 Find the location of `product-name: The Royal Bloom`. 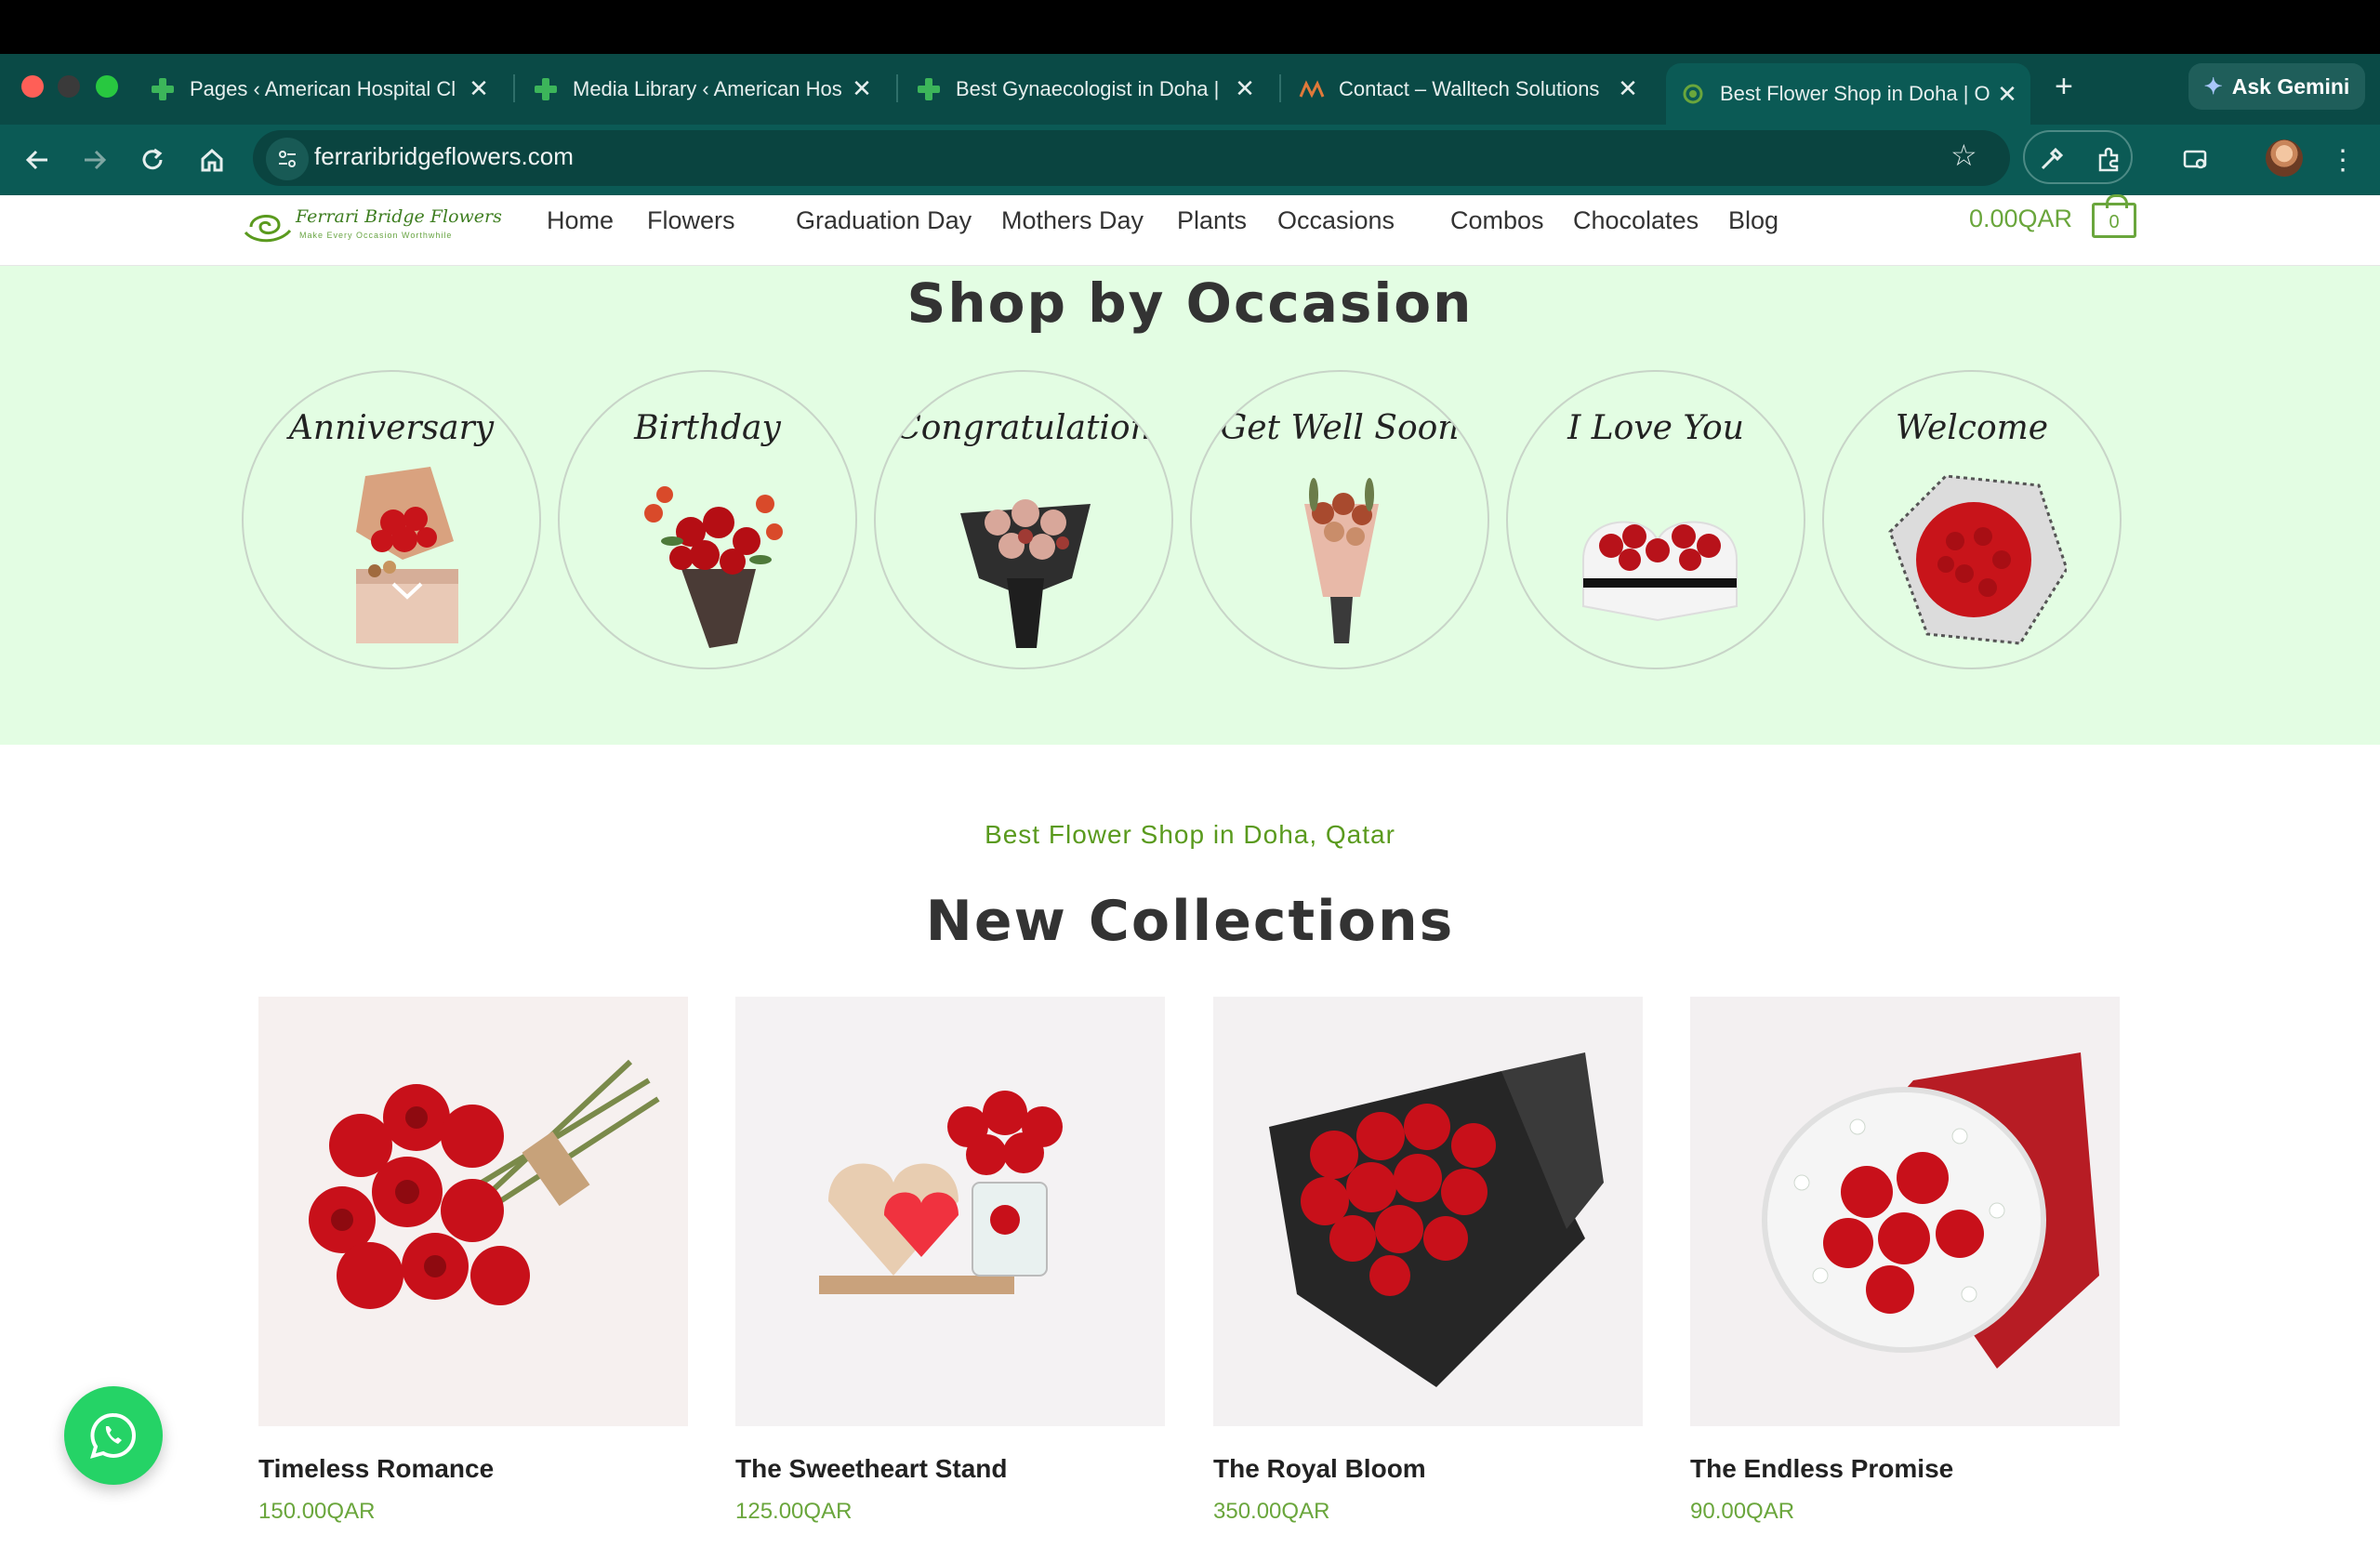

product-name: The Royal Bloom is located at coordinates (1319, 1469).